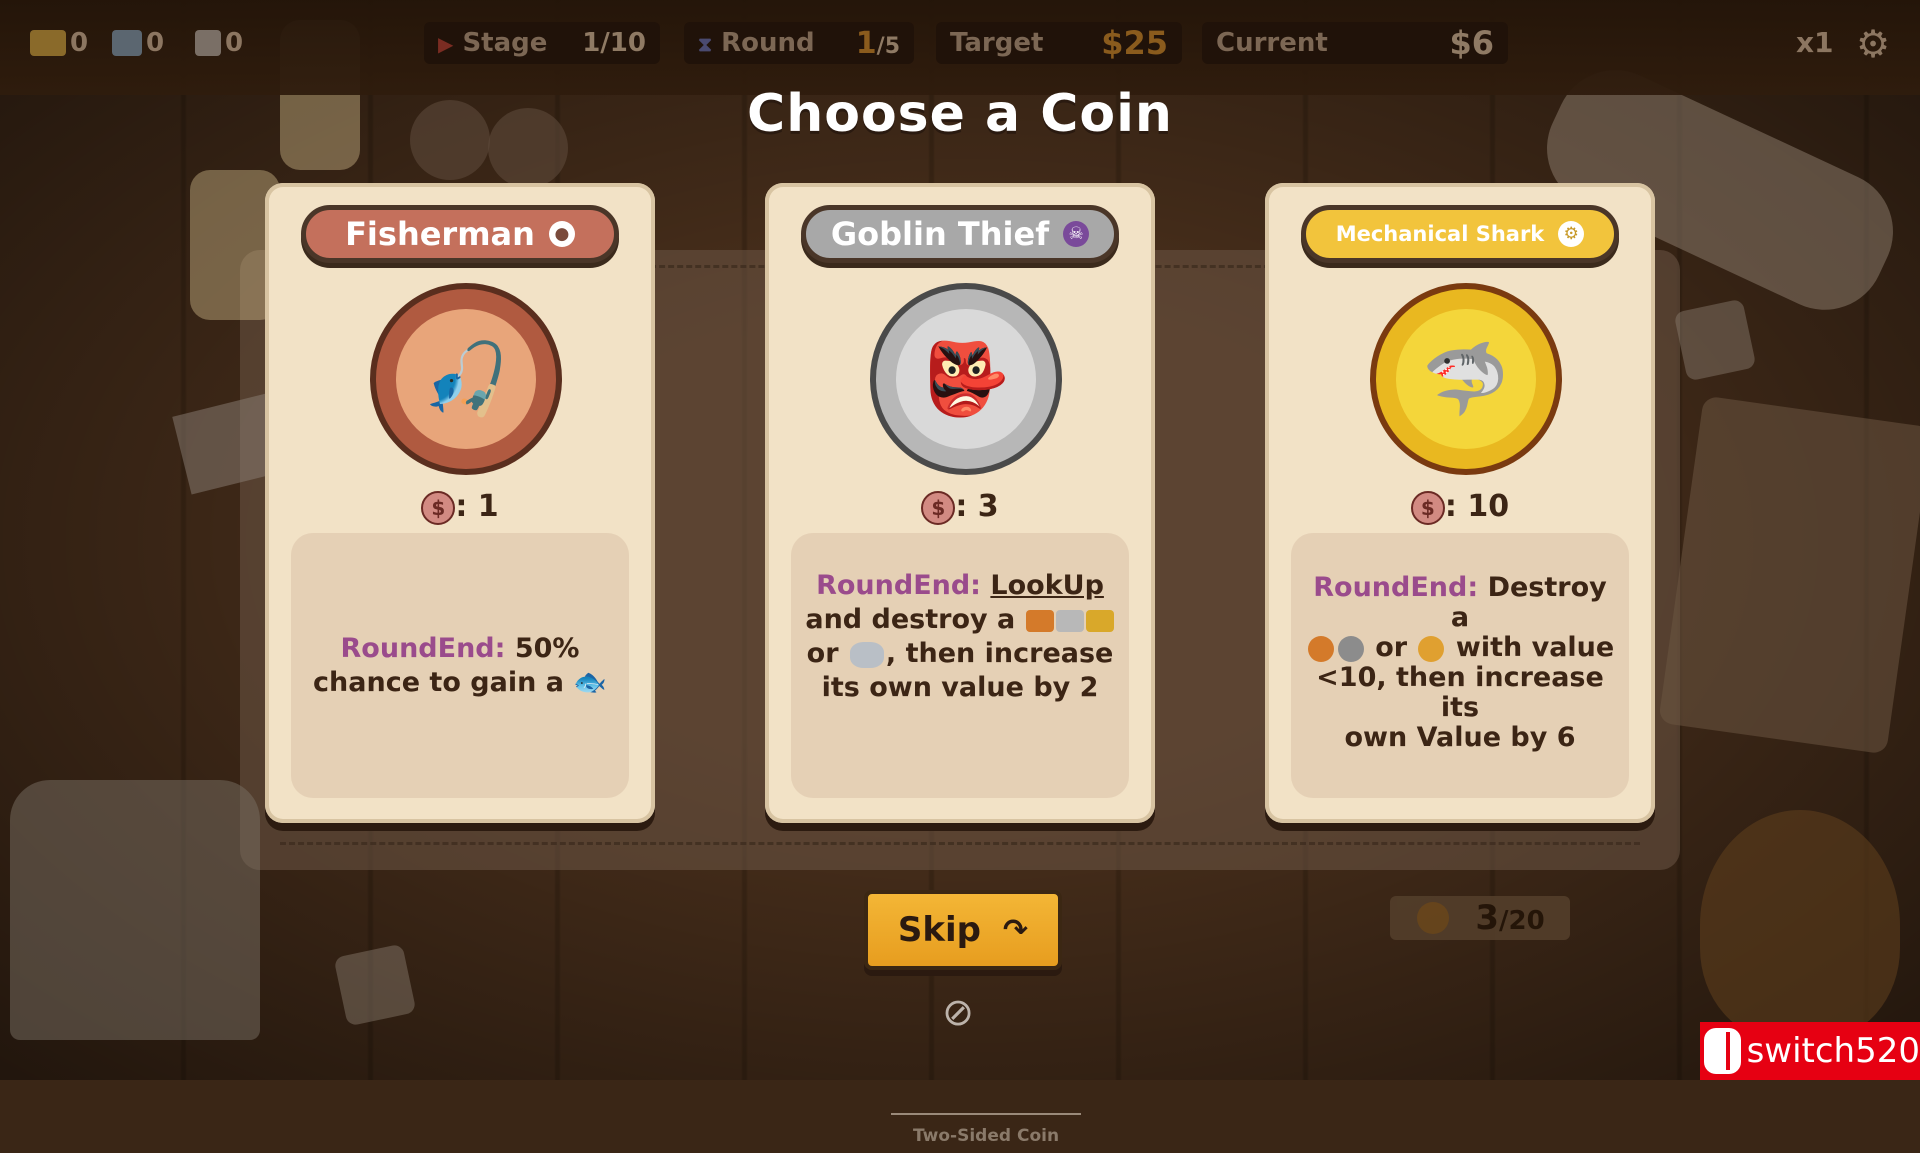 The image size is (1920, 1153). I want to click on coin-portrait: 👺, so click(966, 379).